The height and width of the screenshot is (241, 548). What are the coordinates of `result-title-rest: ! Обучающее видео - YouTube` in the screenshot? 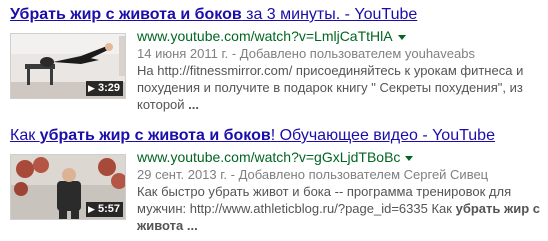 It's located at (383, 135).